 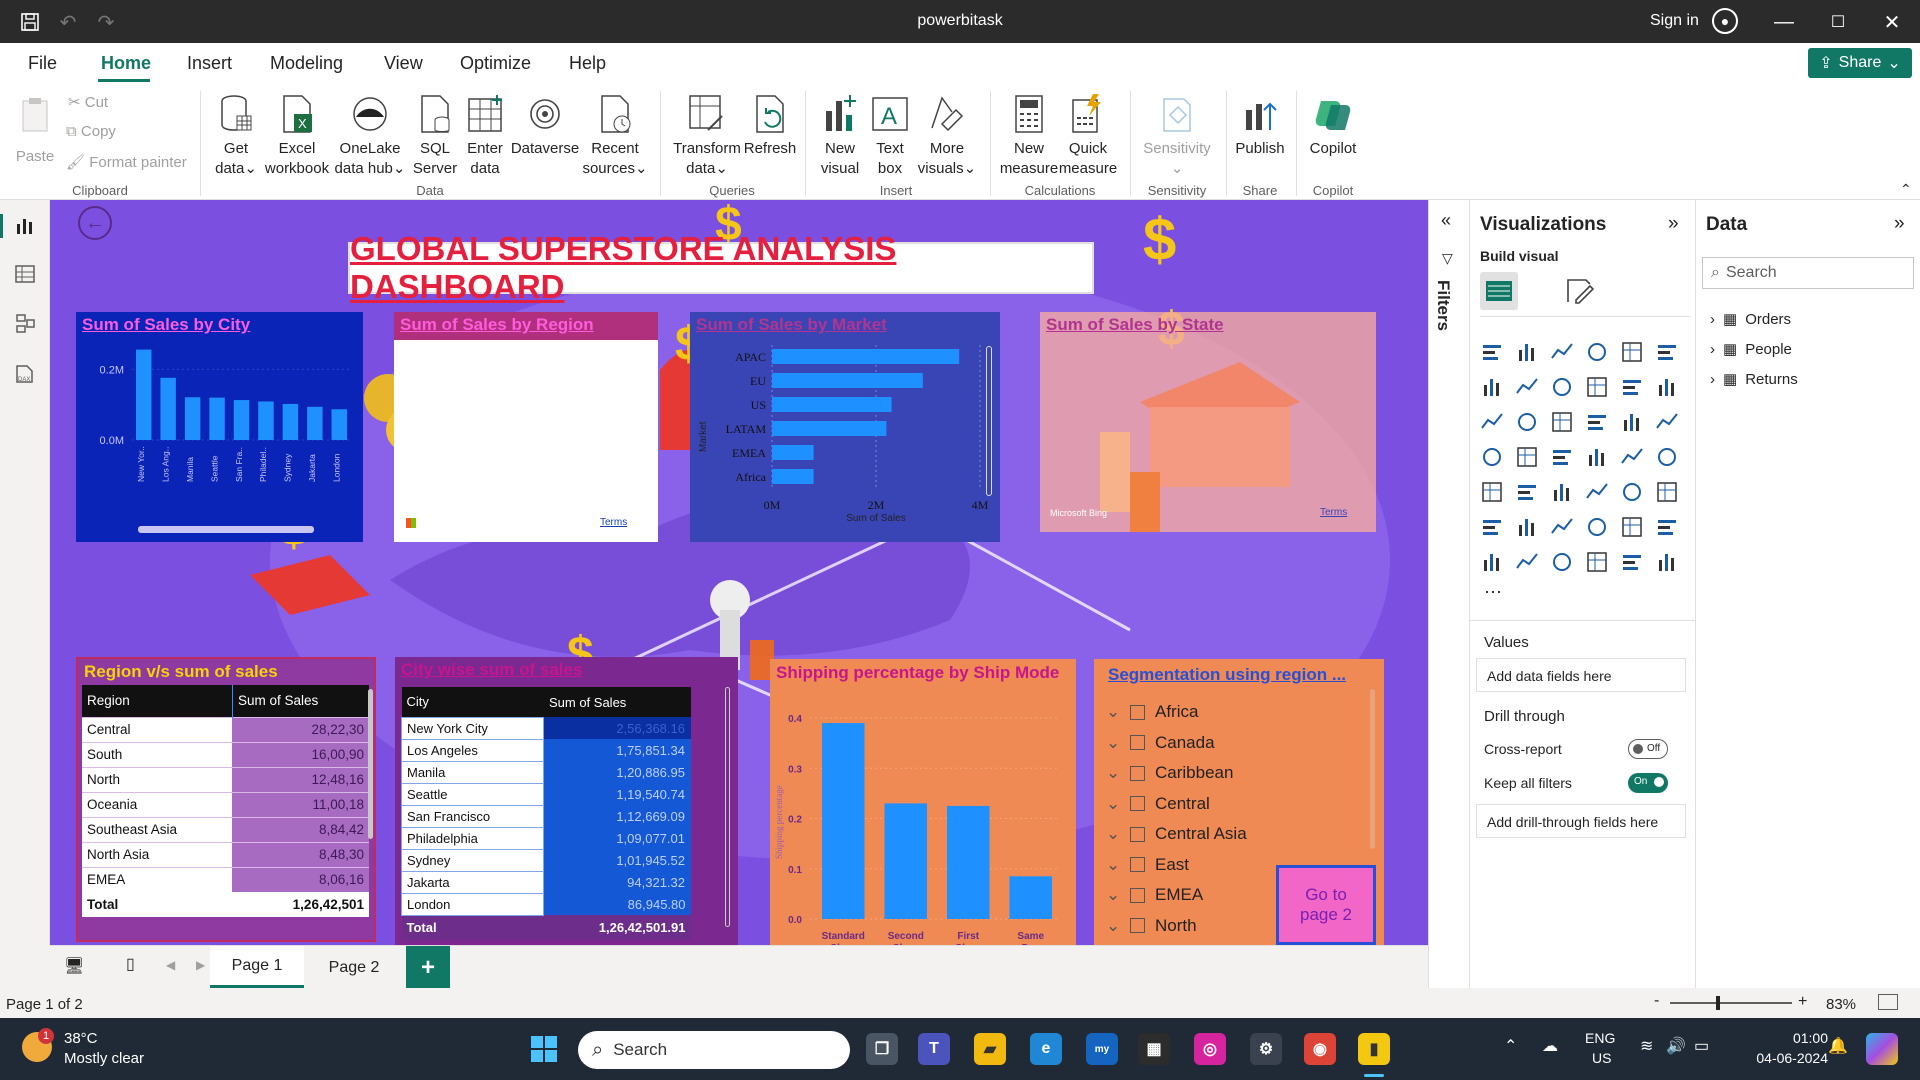 What do you see at coordinates (1597, 422) in the screenshot?
I see `scatter-visual-icon` at bounding box center [1597, 422].